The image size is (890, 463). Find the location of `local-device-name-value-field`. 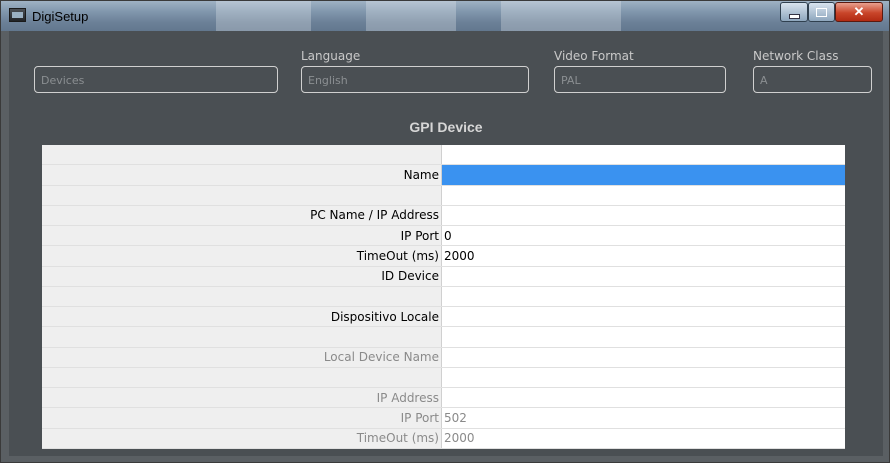

local-device-name-value-field is located at coordinates (643, 357).